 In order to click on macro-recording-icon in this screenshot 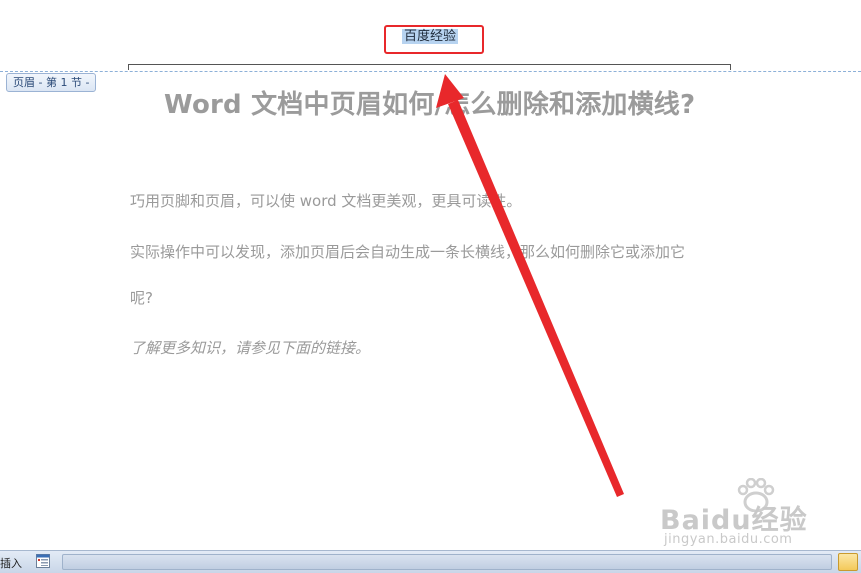, I will do `click(43, 561)`.